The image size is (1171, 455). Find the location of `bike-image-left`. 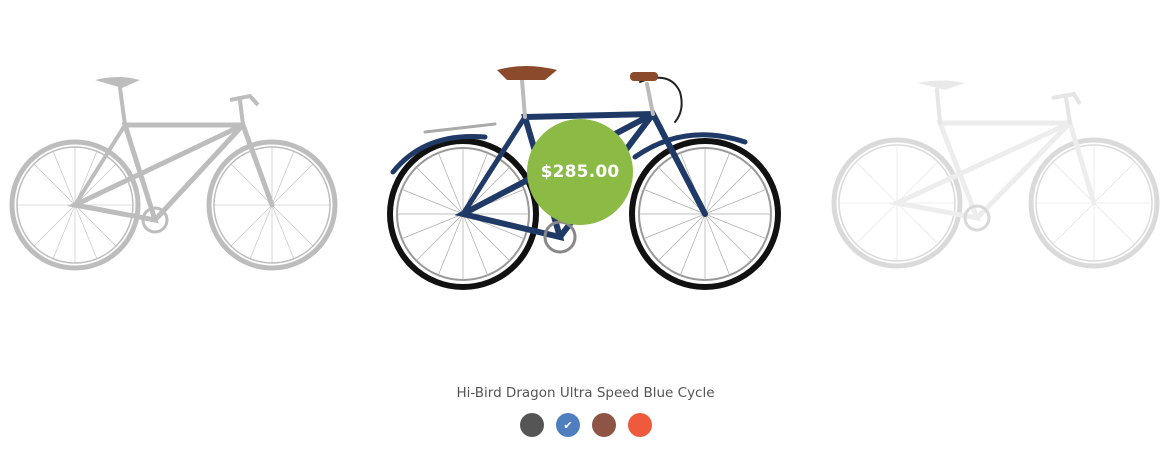

bike-image-left is located at coordinates (174, 172).